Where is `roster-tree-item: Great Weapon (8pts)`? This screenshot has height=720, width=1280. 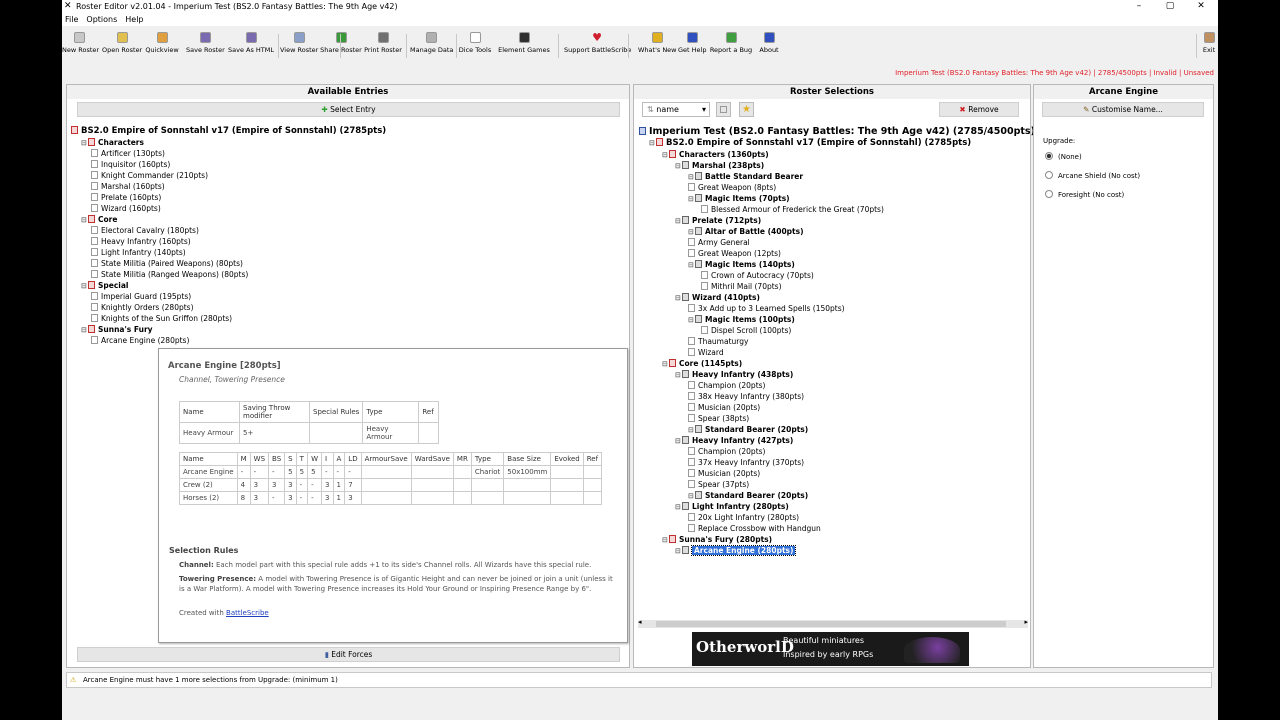 roster-tree-item: Great Weapon (8pts) is located at coordinates (732, 187).